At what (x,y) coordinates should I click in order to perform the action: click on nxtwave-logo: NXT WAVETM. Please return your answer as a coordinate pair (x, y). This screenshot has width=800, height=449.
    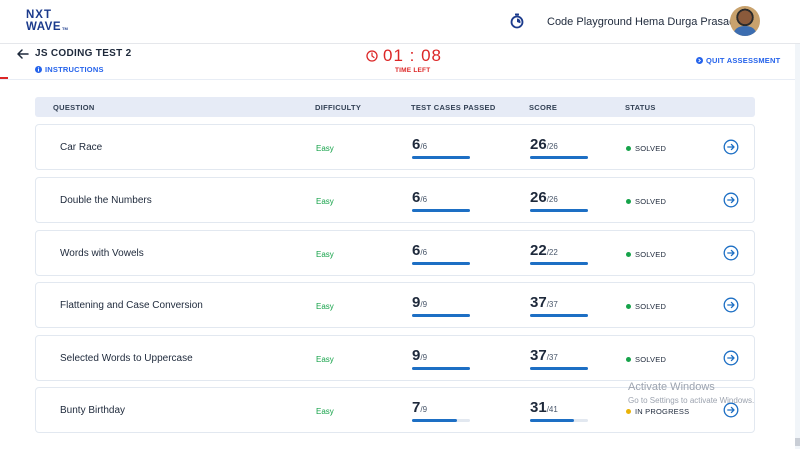
    Looking at the image, I should click on (50, 22).